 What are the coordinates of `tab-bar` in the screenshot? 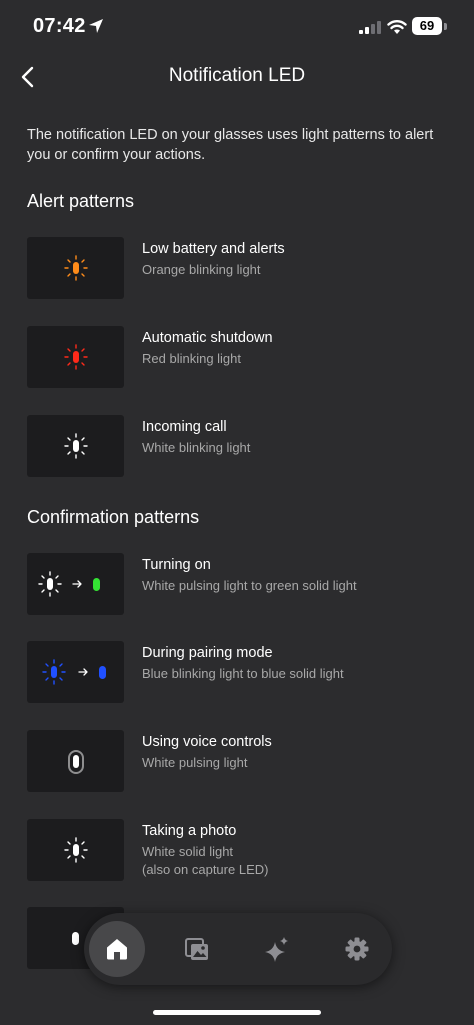 It's located at (238, 949).